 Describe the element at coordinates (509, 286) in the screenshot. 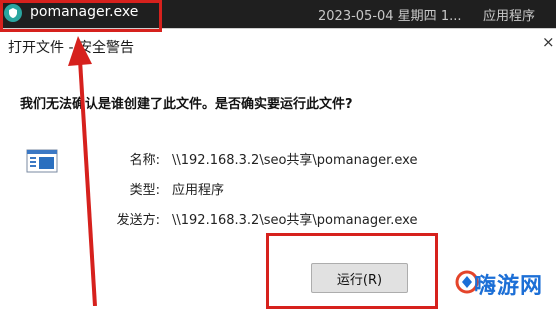

I see `watermark-text: 嗨游网` at that location.